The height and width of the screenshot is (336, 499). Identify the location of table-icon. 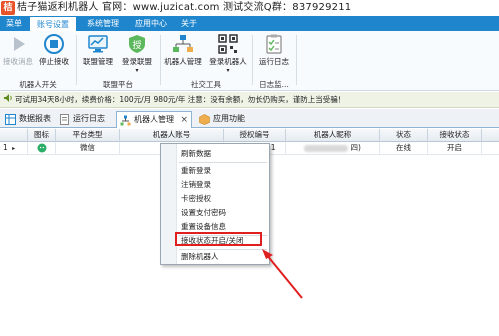
(10, 119).